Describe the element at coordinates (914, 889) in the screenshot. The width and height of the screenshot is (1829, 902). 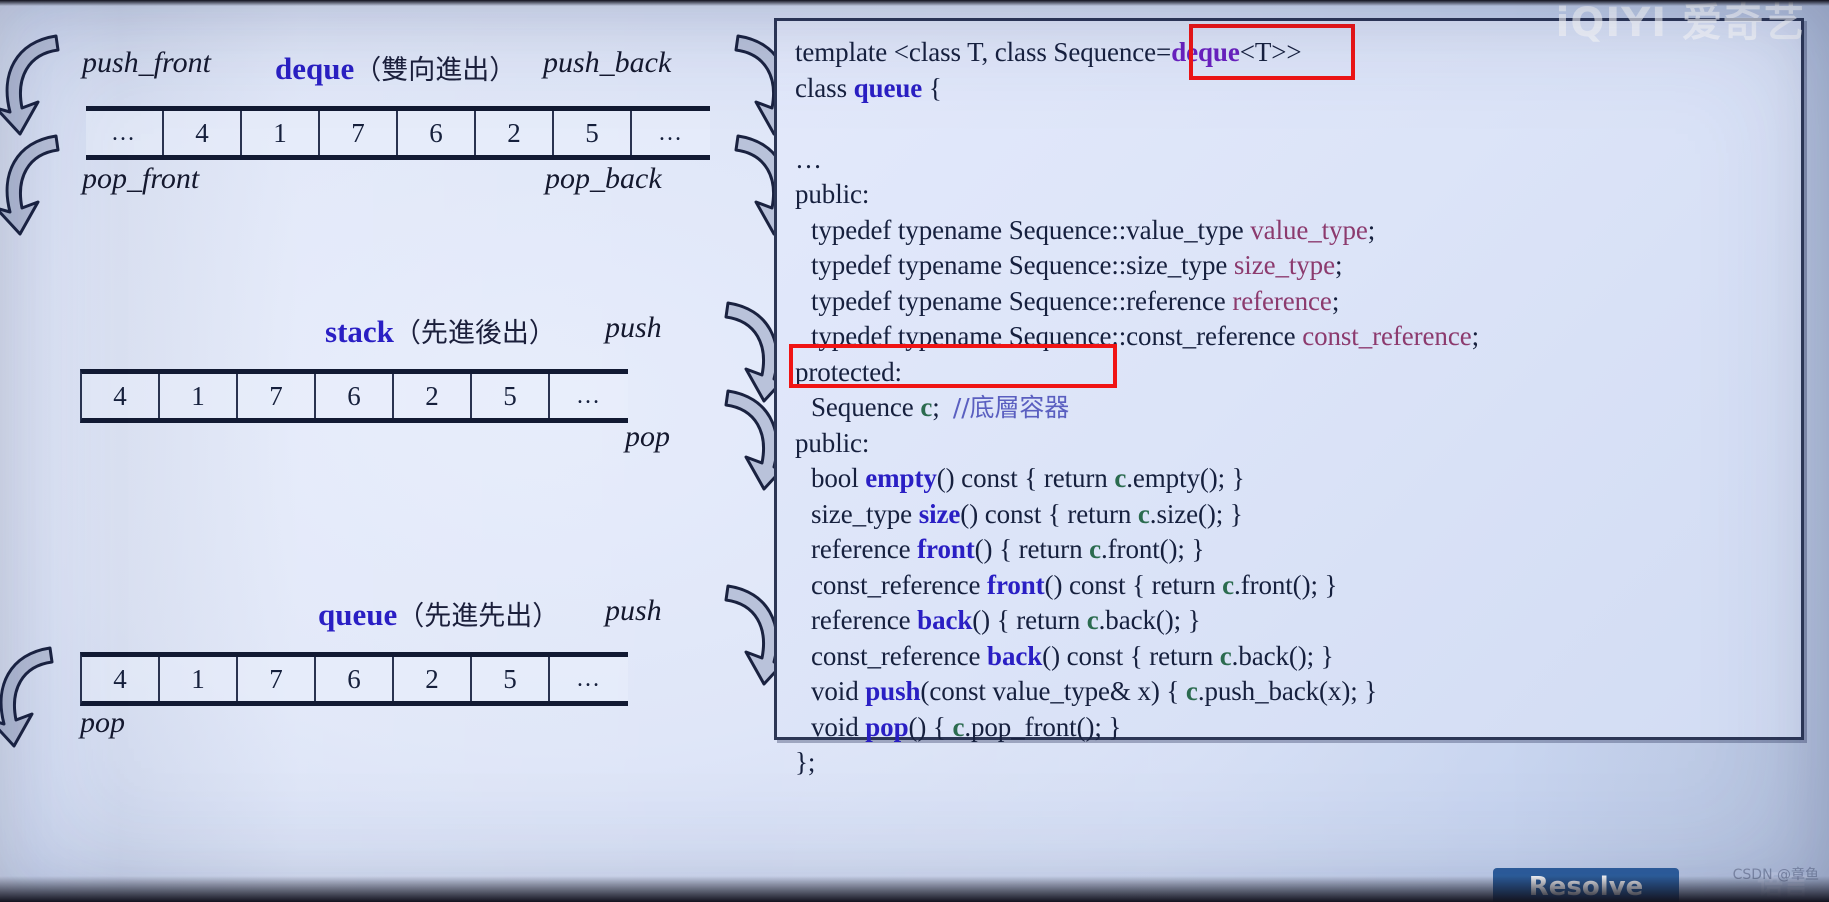
I see `bottom-letterbox` at that location.